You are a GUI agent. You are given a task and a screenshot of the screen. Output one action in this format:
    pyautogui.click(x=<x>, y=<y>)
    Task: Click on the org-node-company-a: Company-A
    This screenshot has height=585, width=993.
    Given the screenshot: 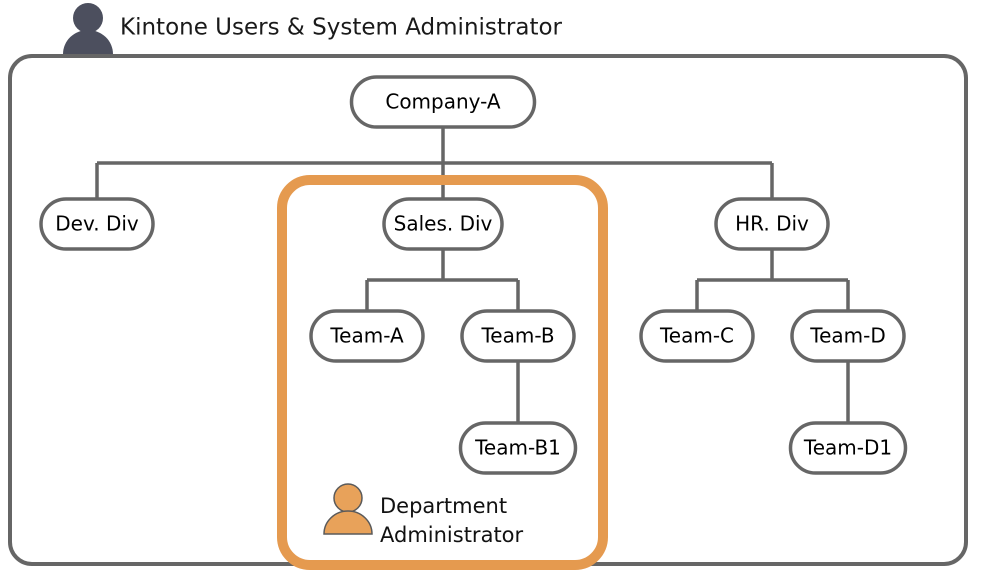 What is the action you would take?
    pyautogui.click(x=443, y=102)
    